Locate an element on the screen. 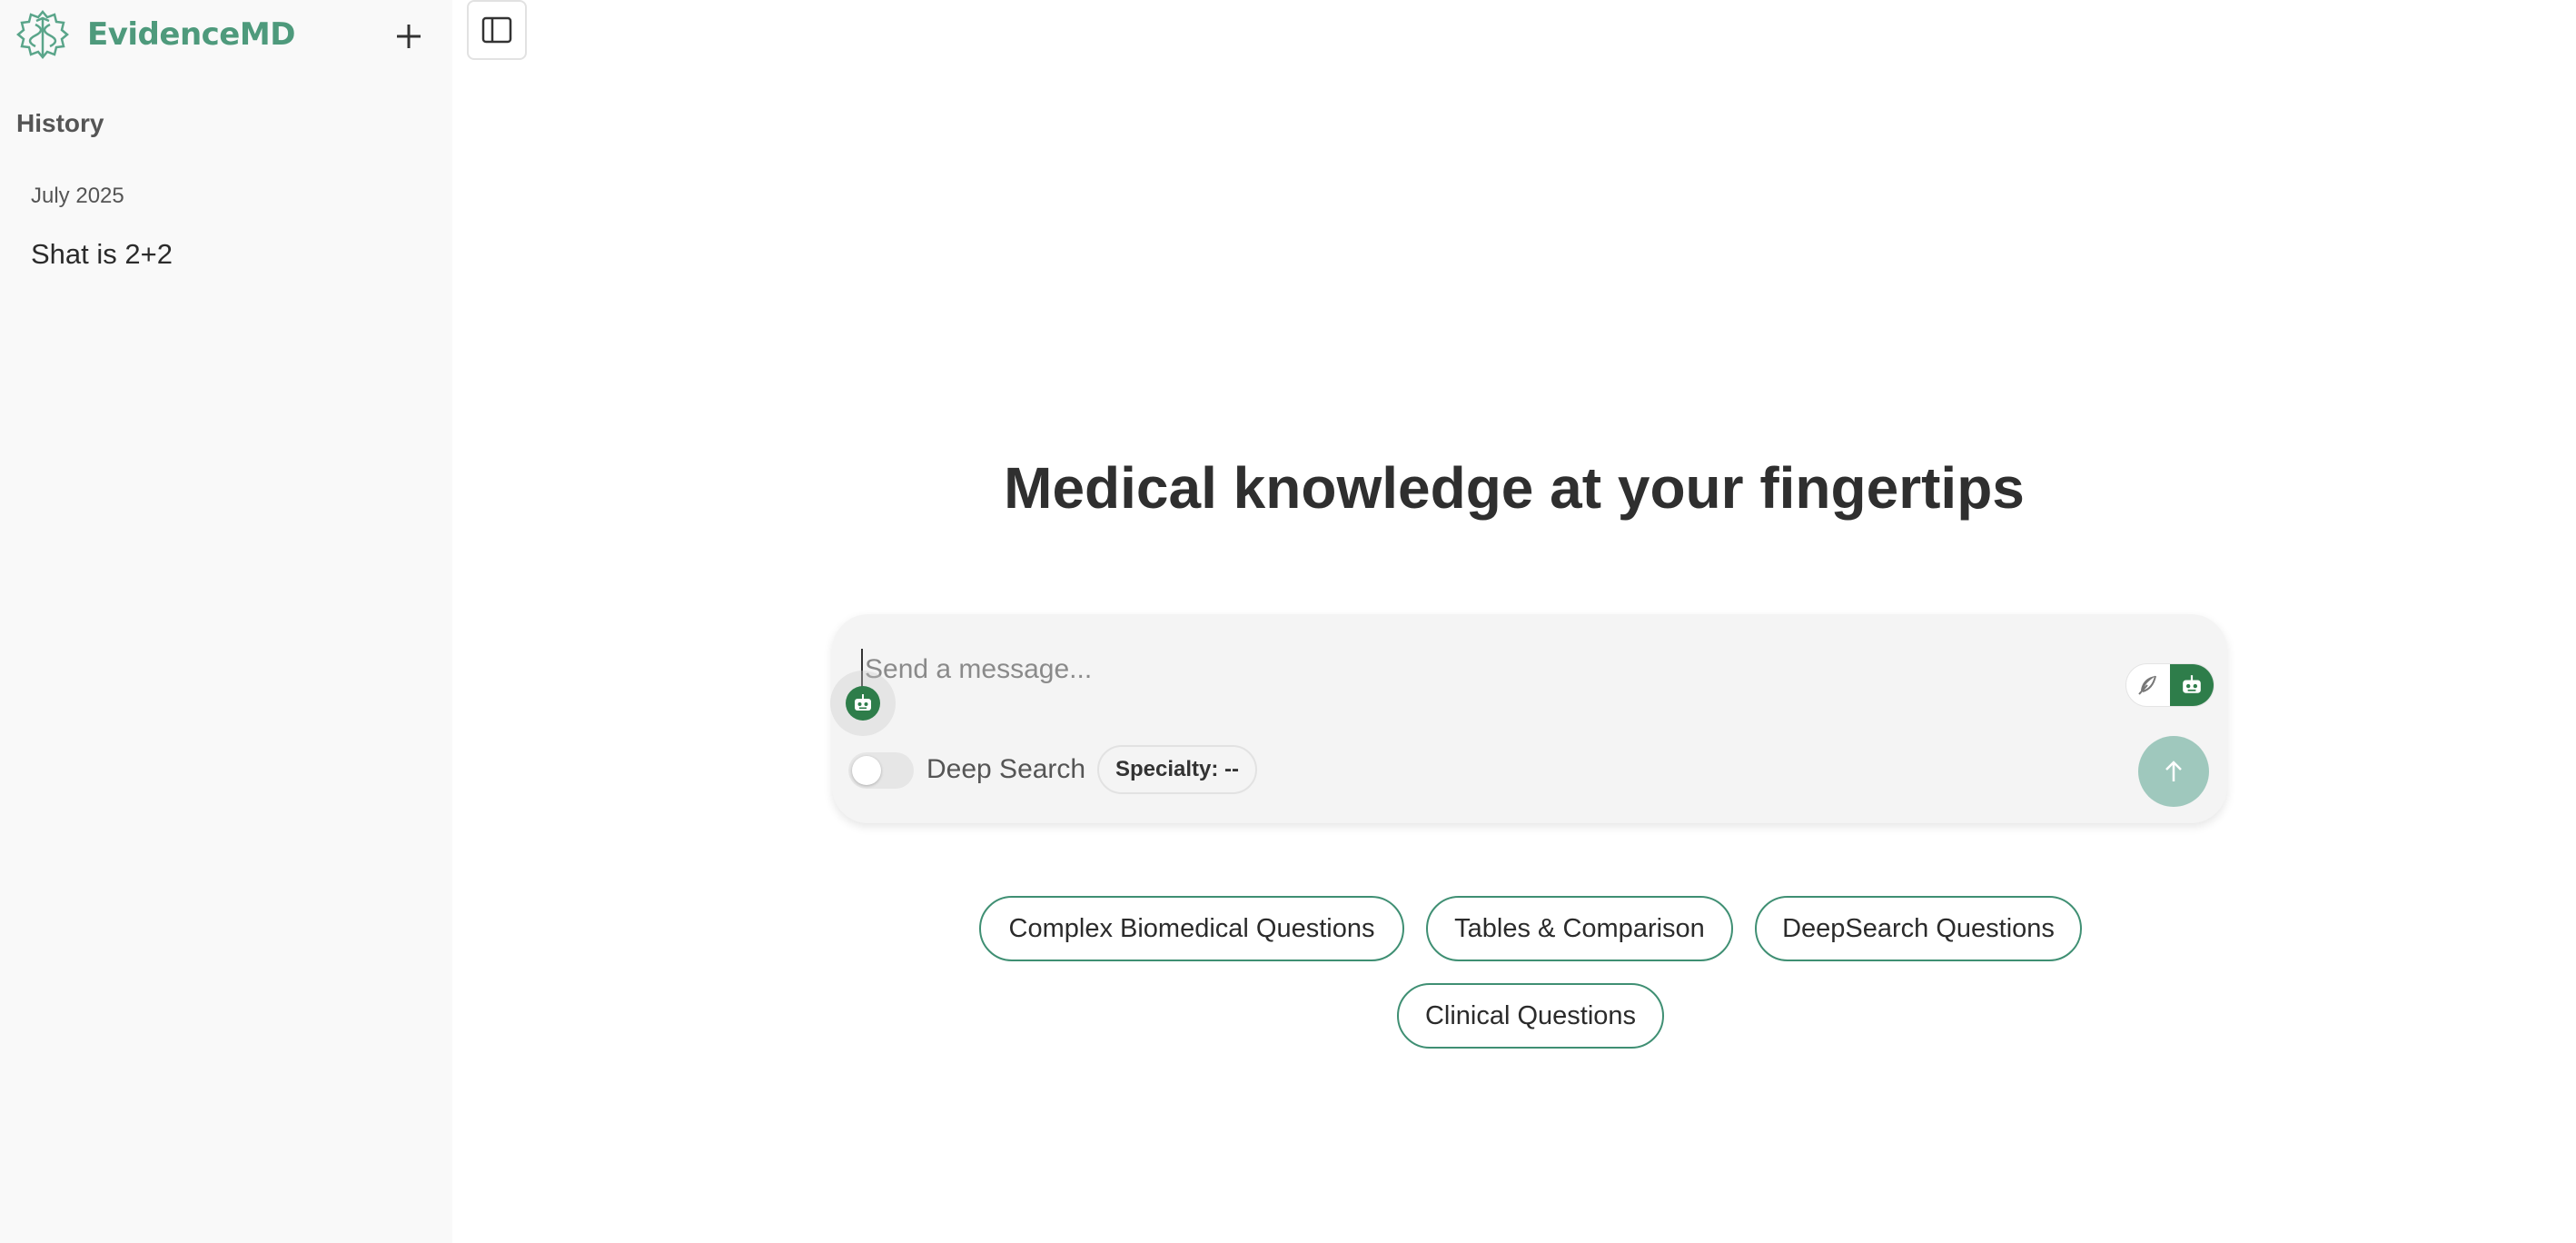 The height and width of the screenshot is (1243, 2576). sidebar-toggle-button is located at coordinates (497, 30).